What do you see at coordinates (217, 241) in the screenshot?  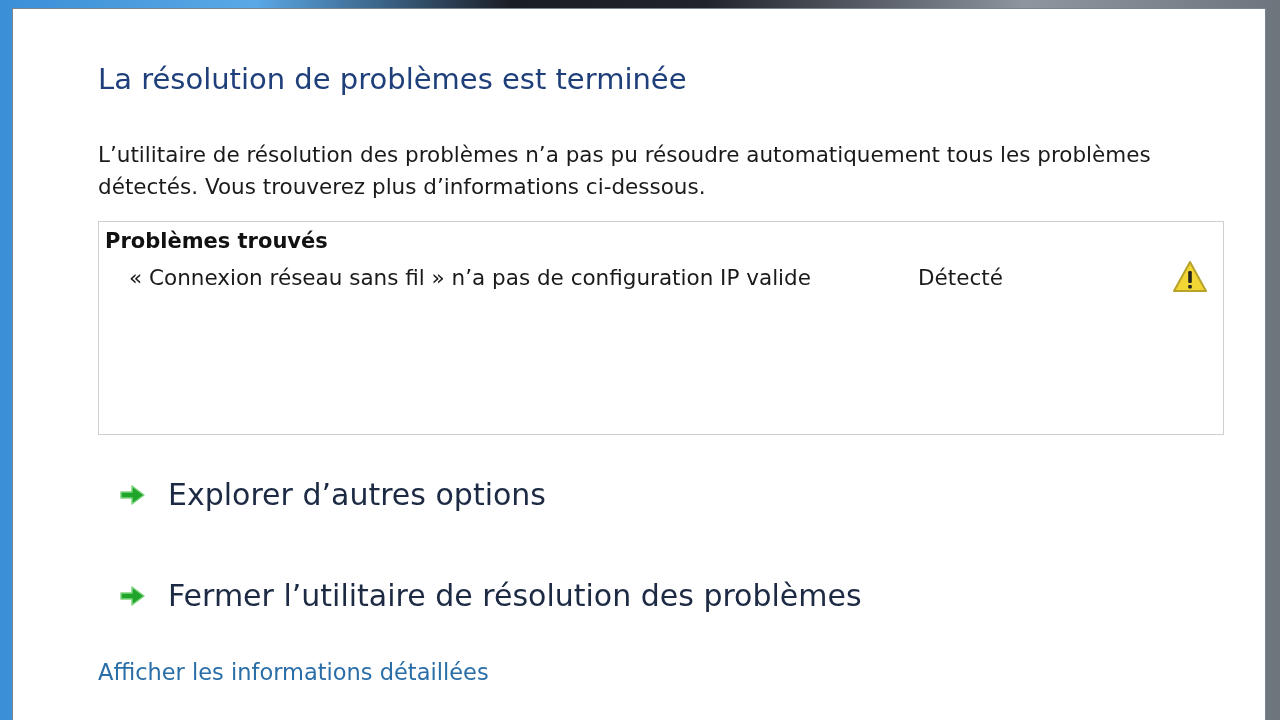 I see `problems-heading: Problèmes trouvés` at bounding box center [217, 241].